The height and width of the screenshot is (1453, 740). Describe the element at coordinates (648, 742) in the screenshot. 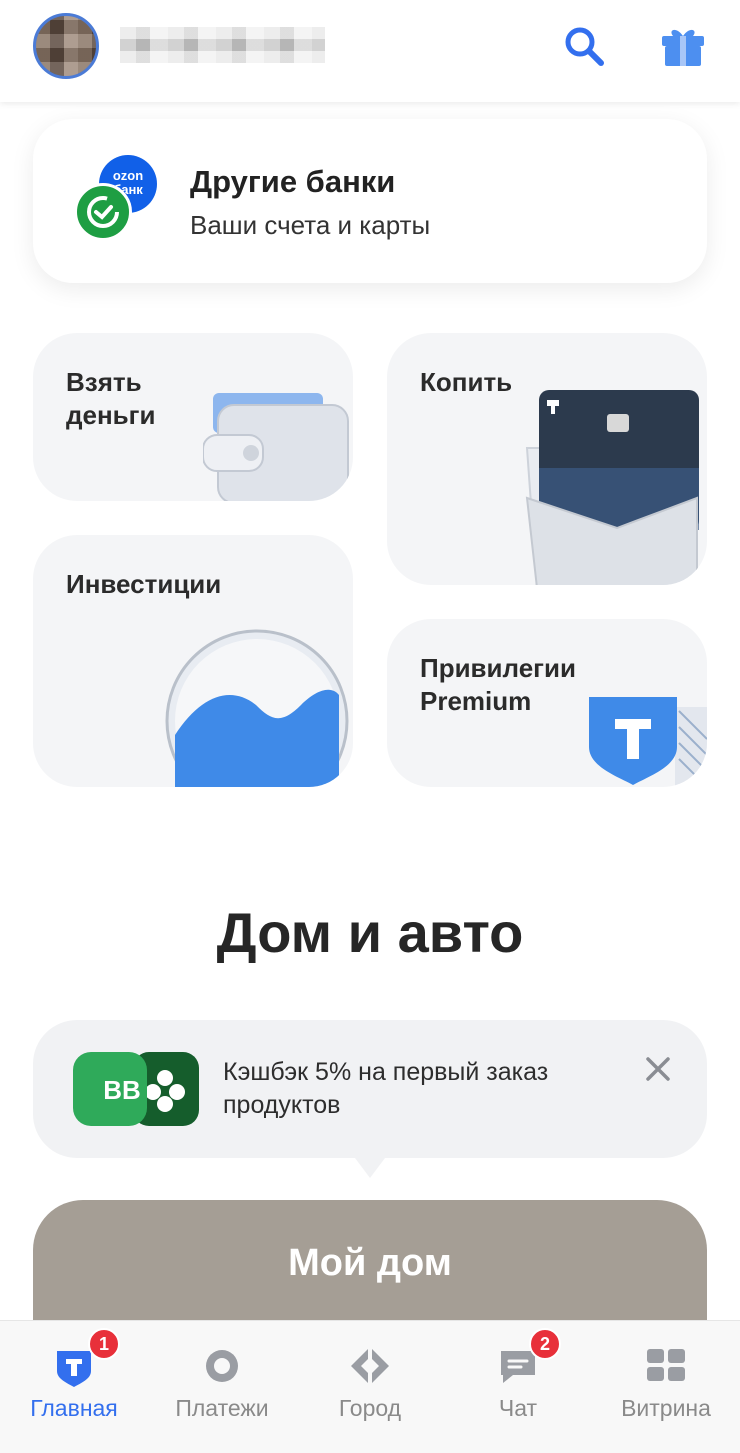

I see `premium-shield-icon` at that location.